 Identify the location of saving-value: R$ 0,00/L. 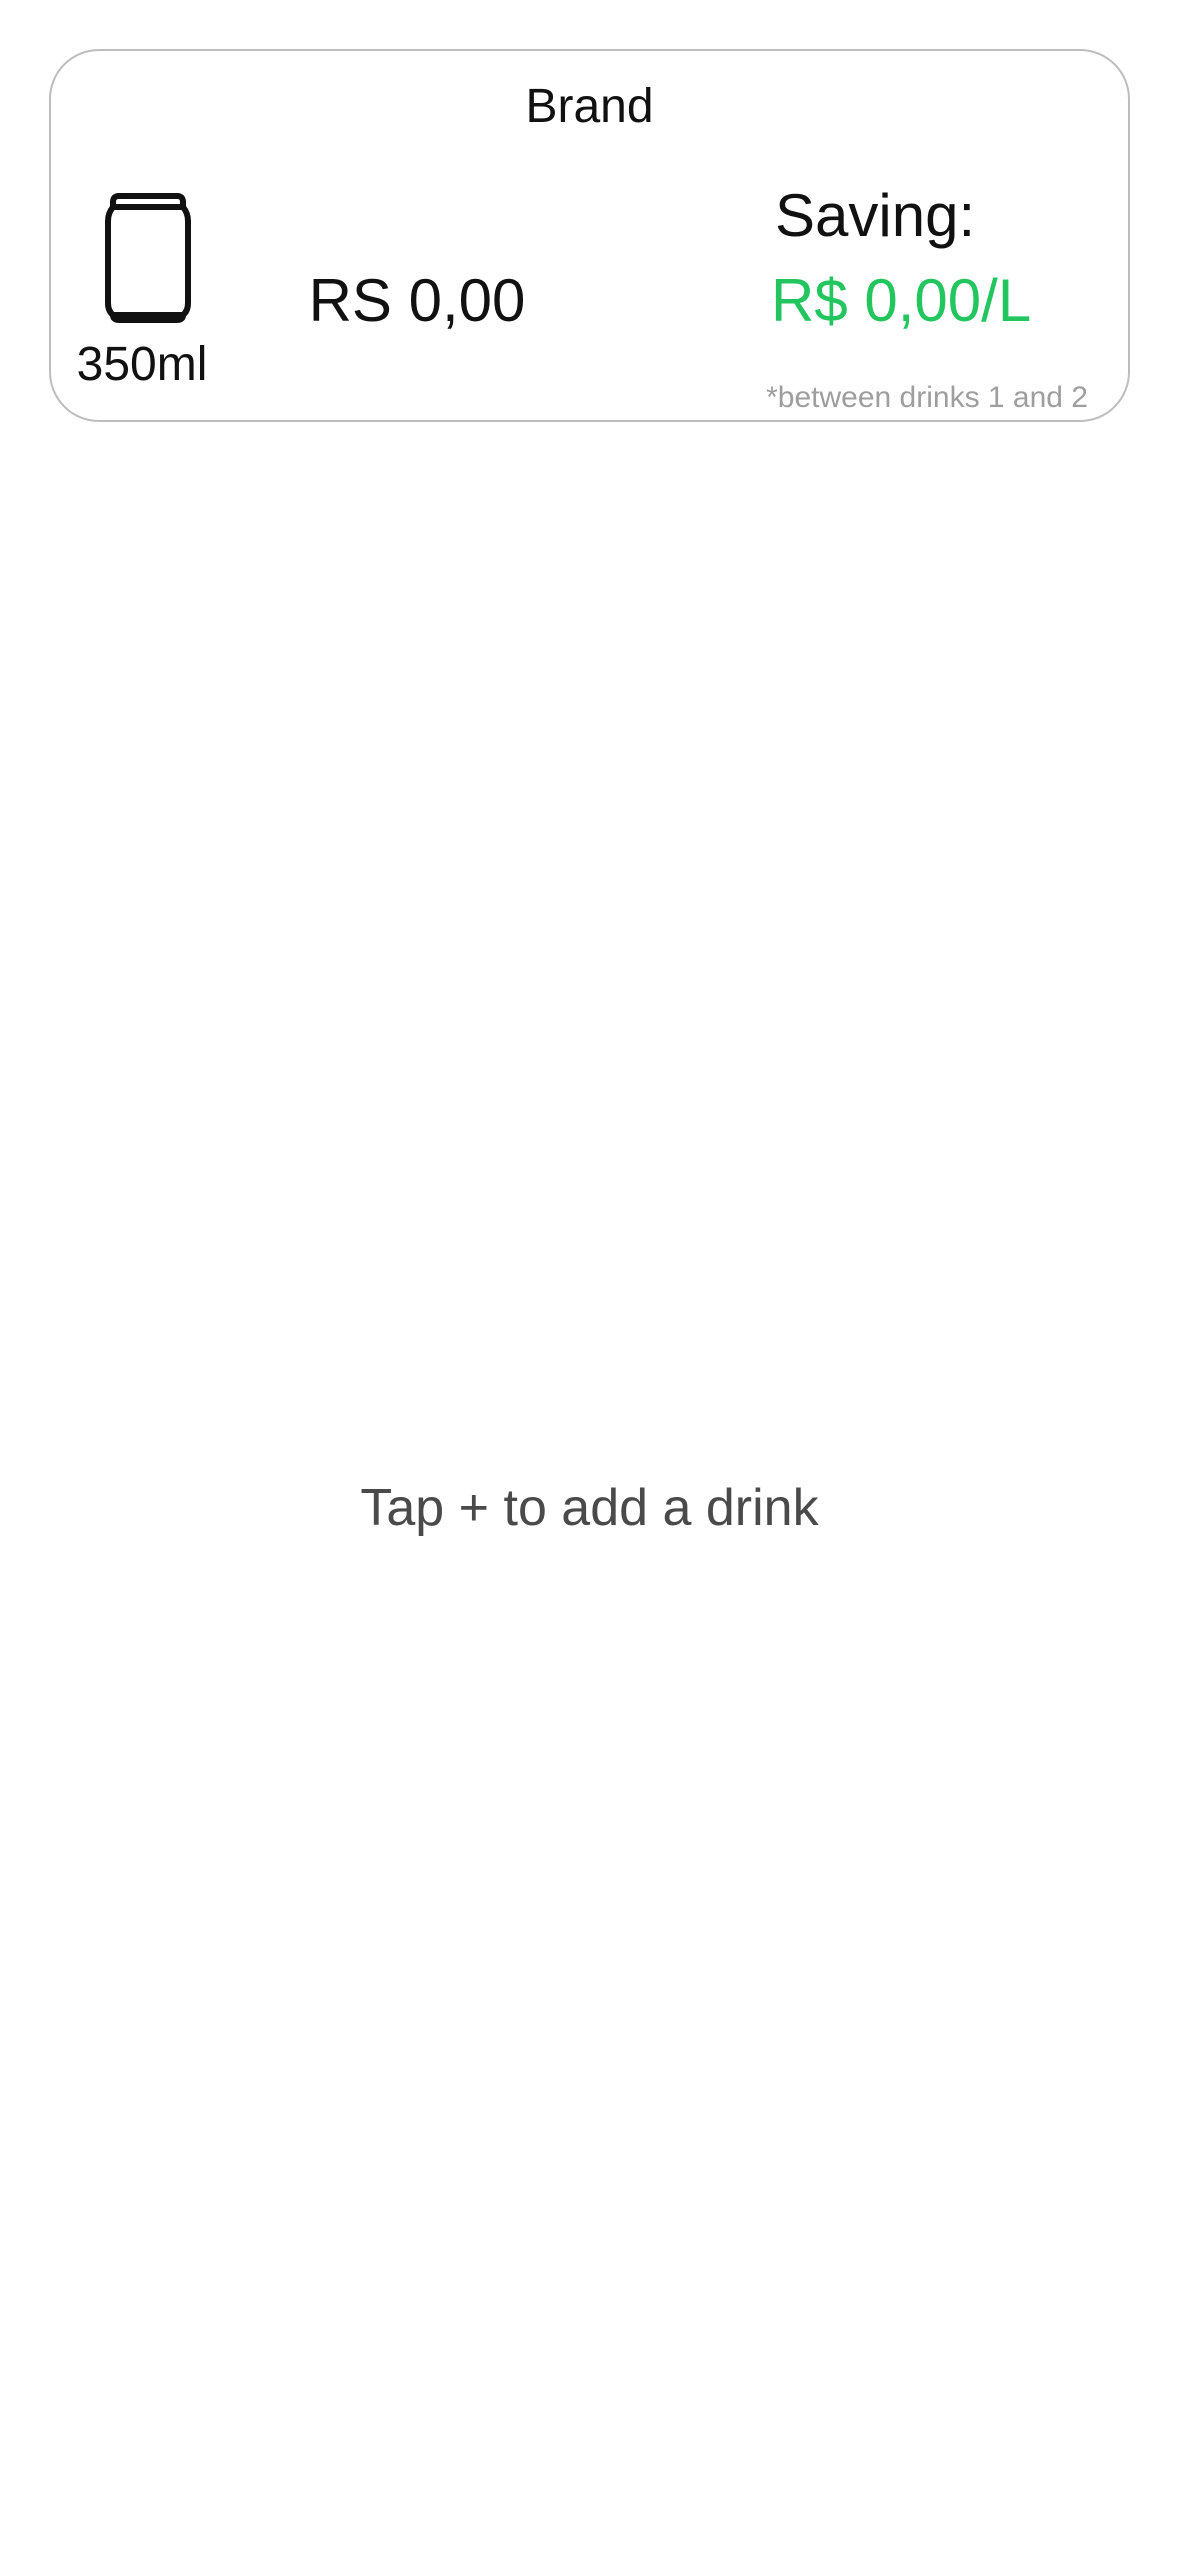
(901, 300).